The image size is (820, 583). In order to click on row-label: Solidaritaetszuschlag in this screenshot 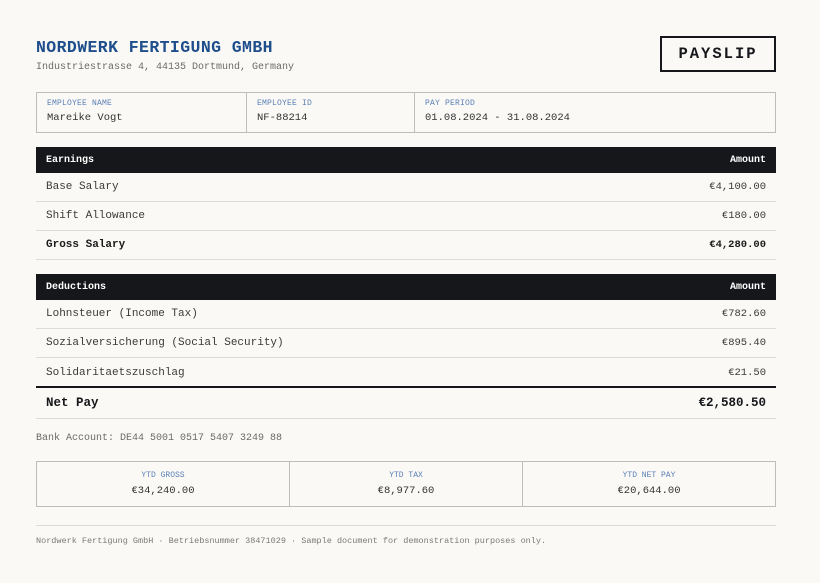, I will do `click(115, 372)`.